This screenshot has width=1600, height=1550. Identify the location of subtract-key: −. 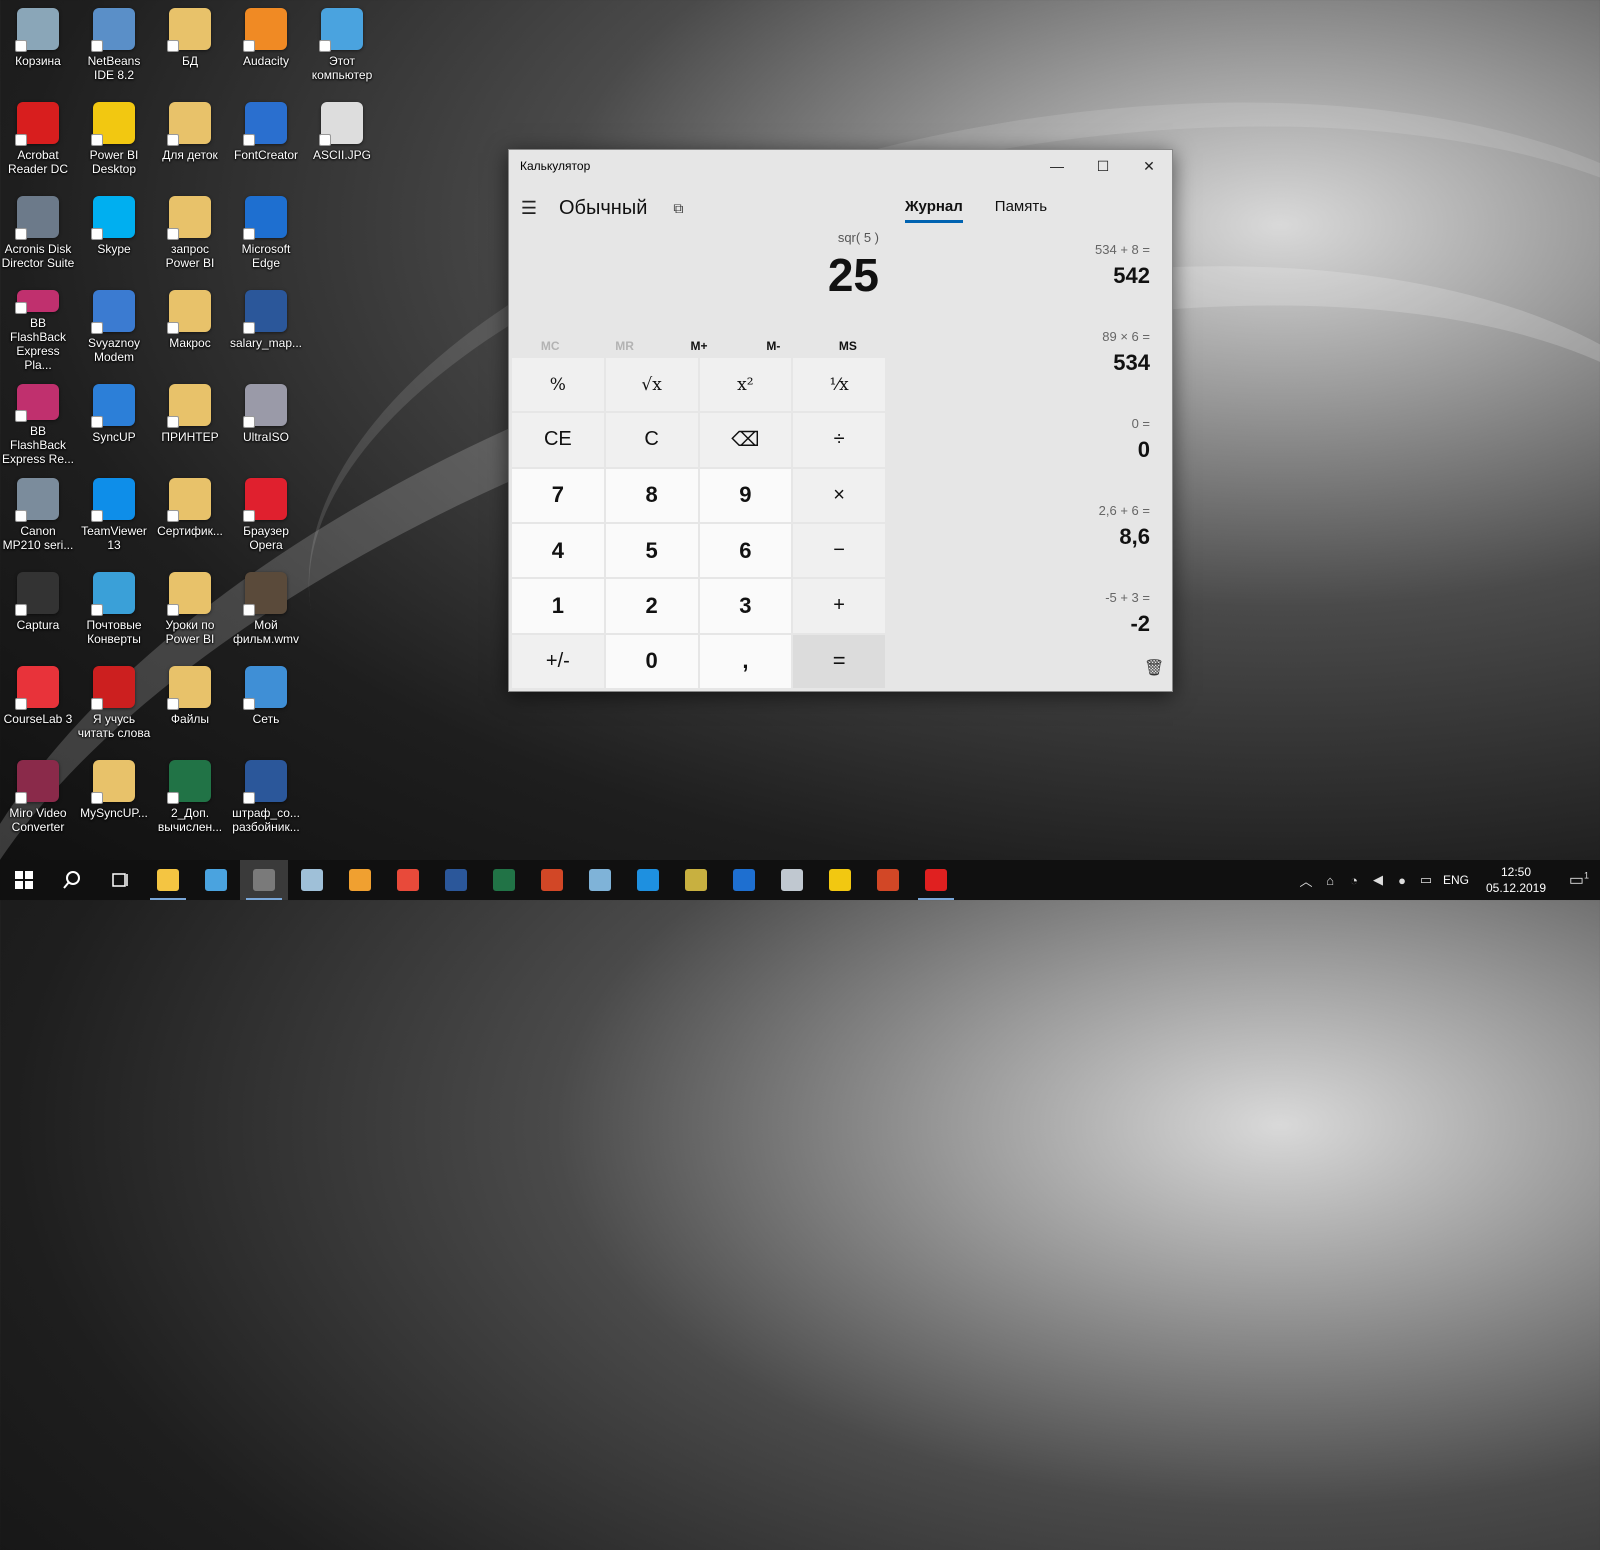
(839, 550).